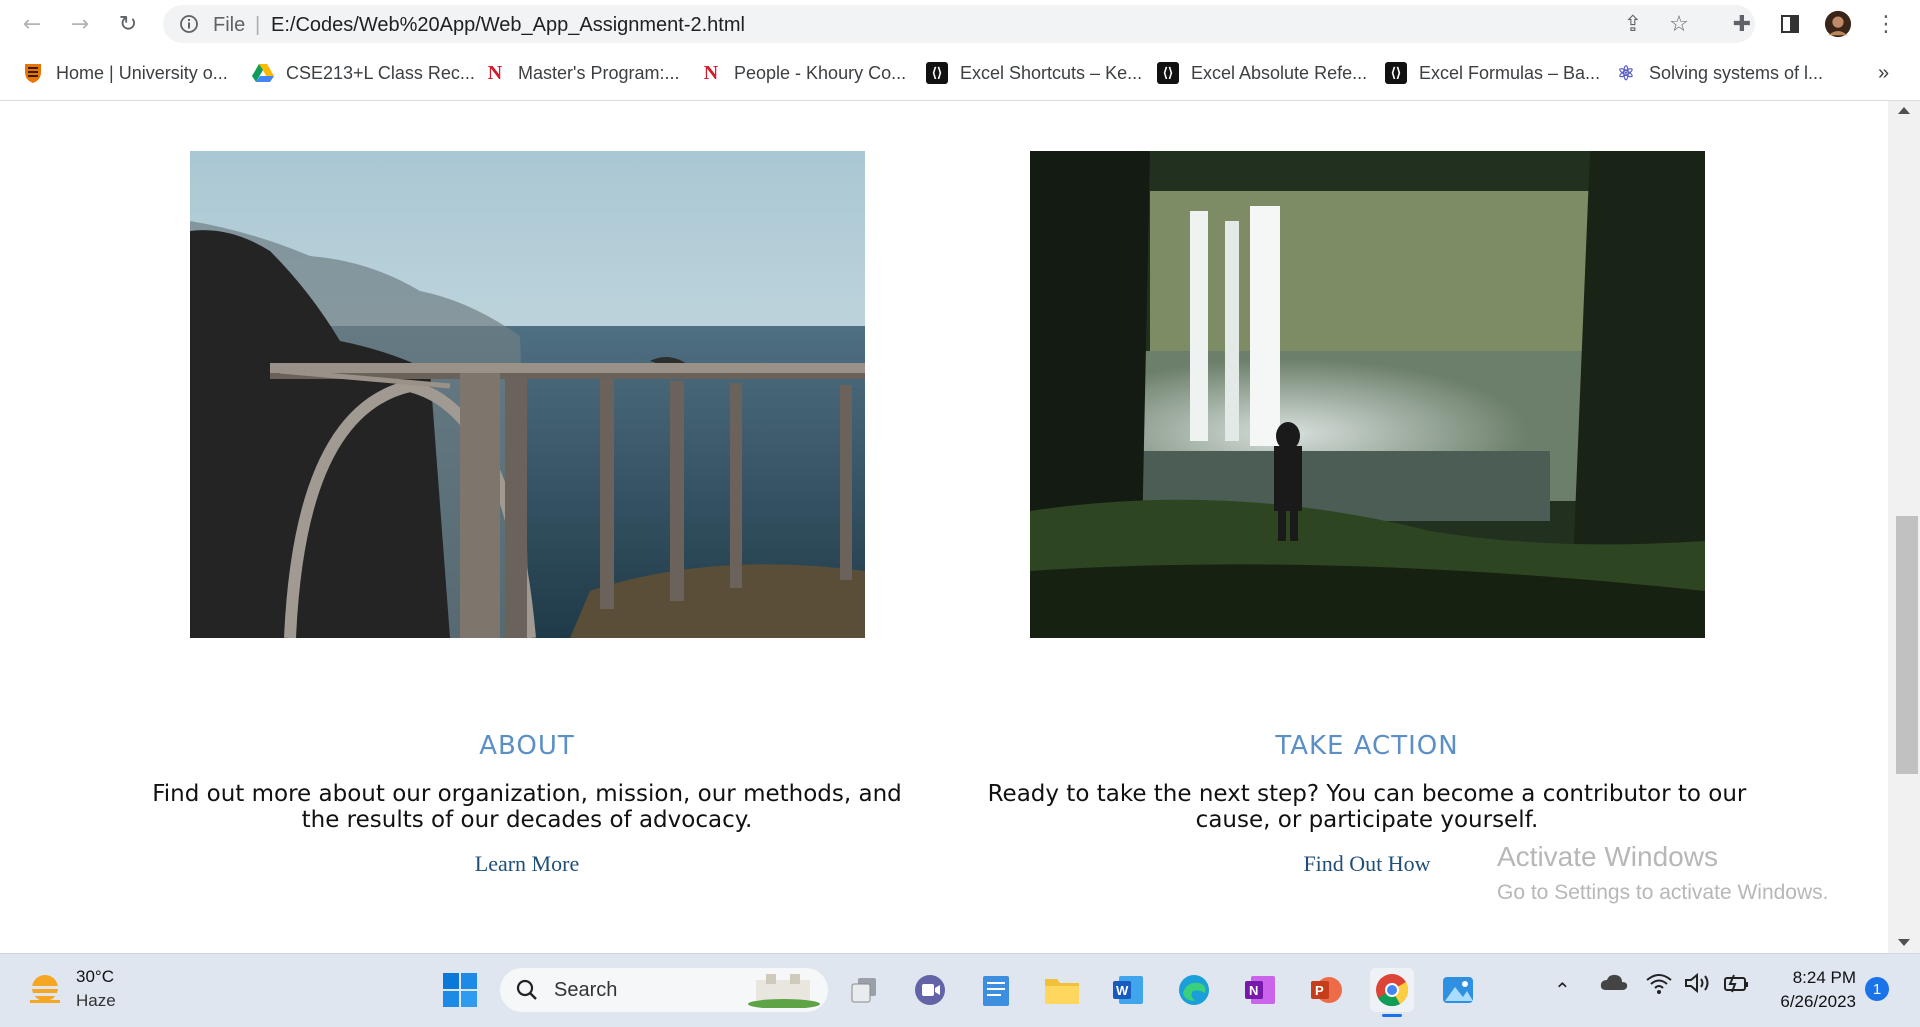  Describe the element at coordinates (1614, 984) in the screenshot. I see `onedrive-cloud-icon` at that location.